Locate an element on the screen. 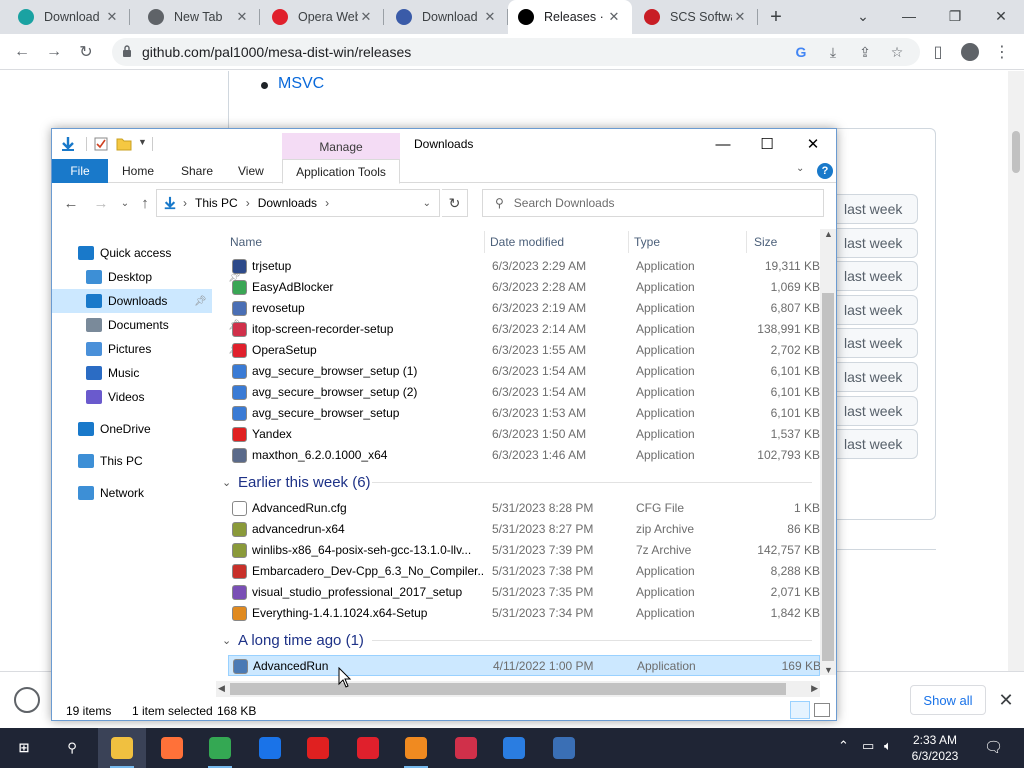  column-header-size: Size is located at coordinates (765, 242).